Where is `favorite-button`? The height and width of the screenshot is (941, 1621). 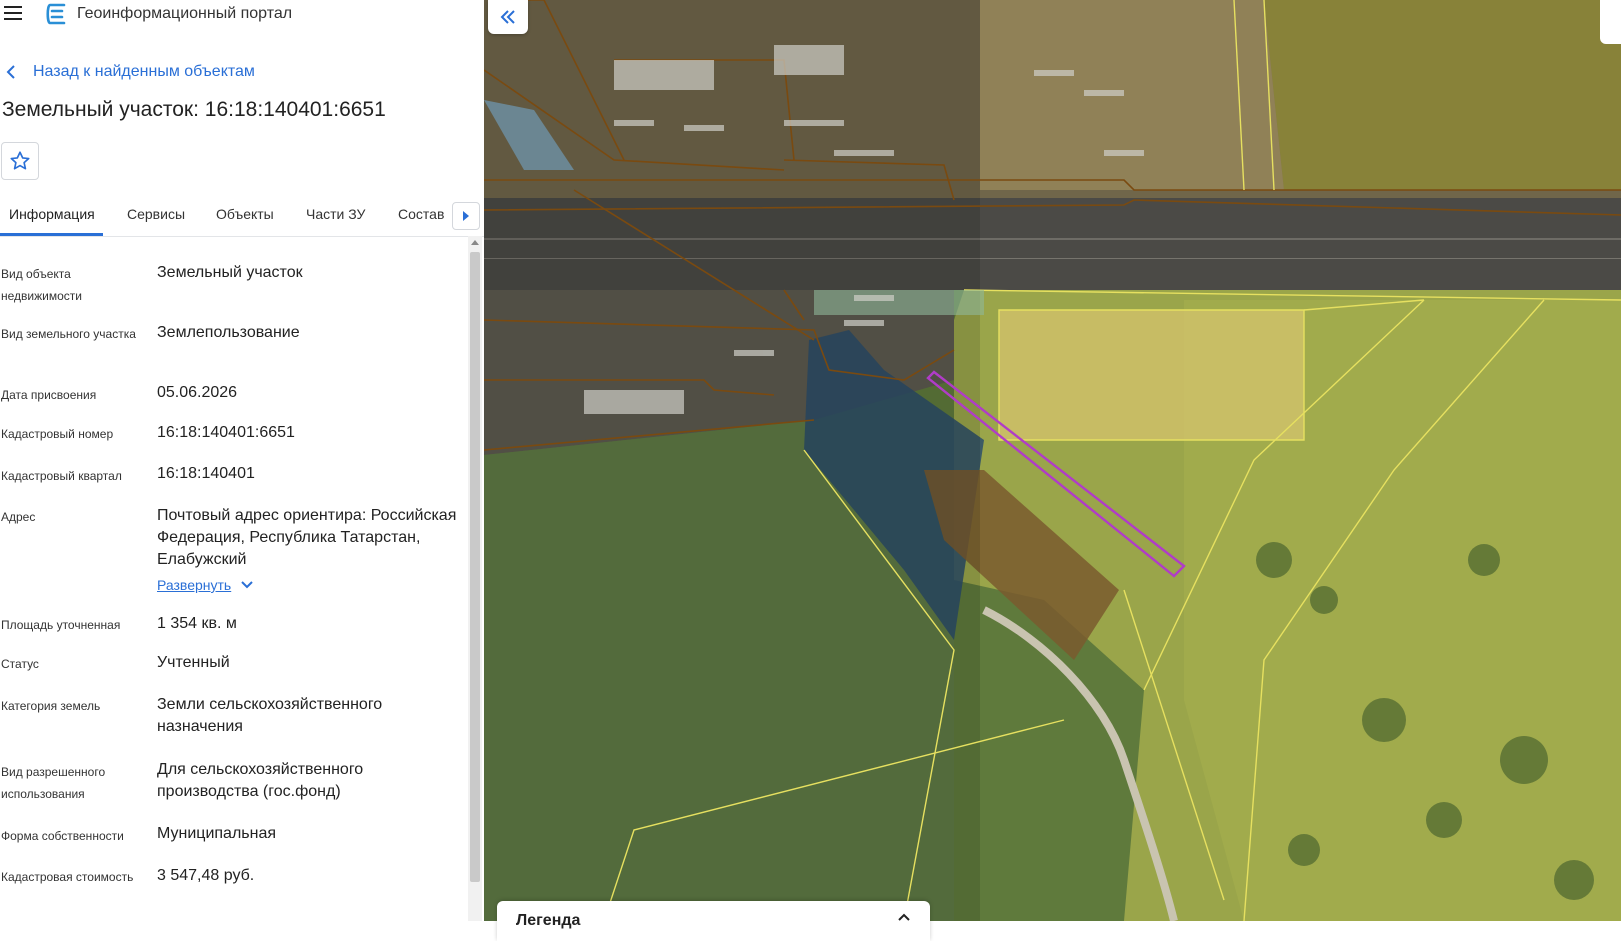 favorite-button is located at coordinates (20, 161).